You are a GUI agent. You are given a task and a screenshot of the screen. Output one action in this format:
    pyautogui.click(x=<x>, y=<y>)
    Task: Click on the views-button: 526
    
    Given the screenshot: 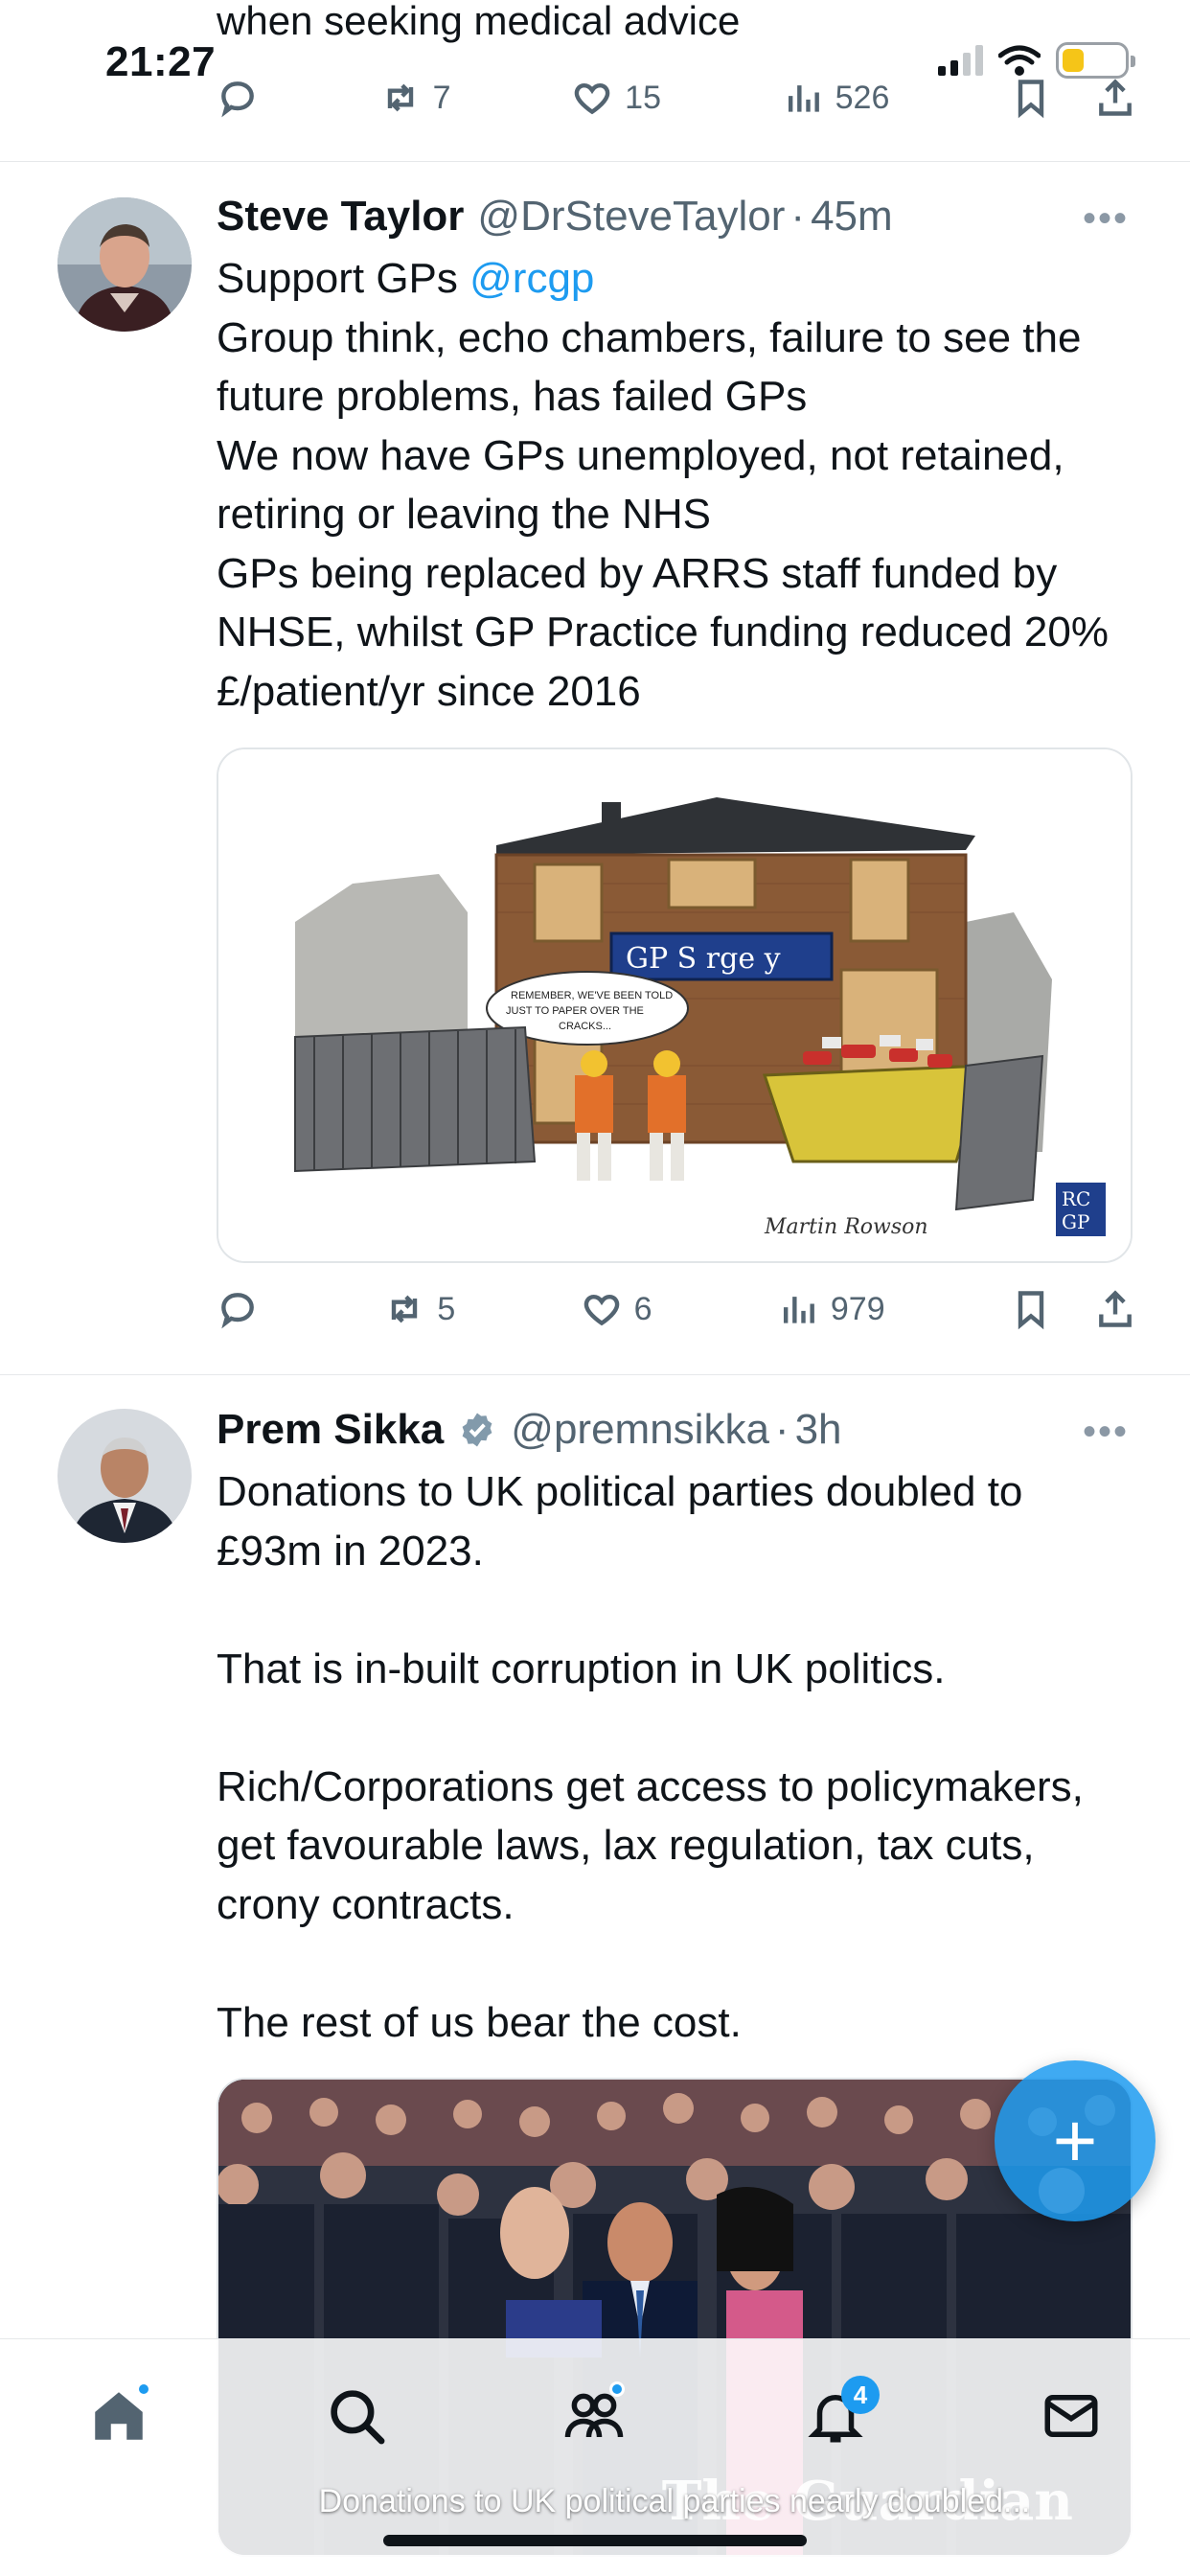 What is the action you would take?
    pyautogui.click(x=836, y=98)
    